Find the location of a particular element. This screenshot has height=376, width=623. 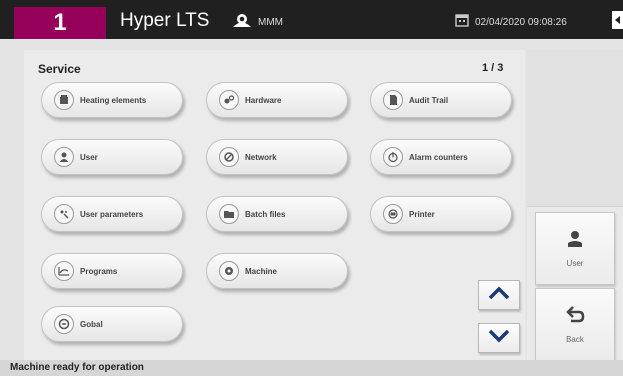

programs-icon is located at coordinates (64, 271).